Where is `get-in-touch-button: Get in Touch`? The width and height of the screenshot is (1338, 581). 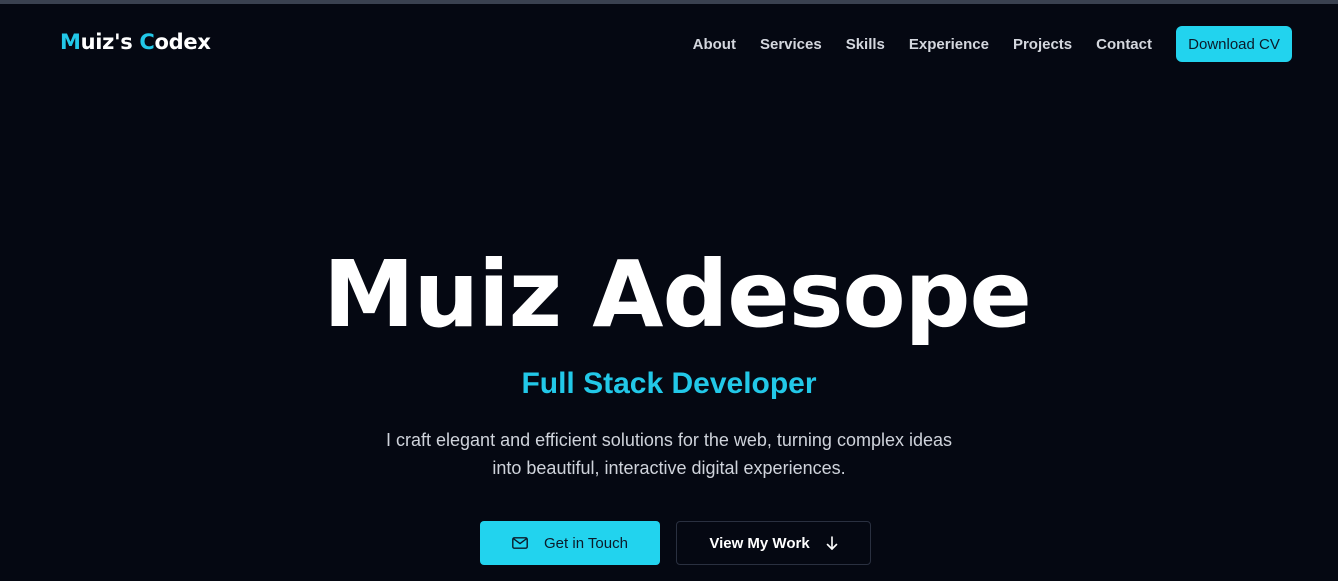
get-in-touch-button: Get in Touch is located at coordinates (570, 543).